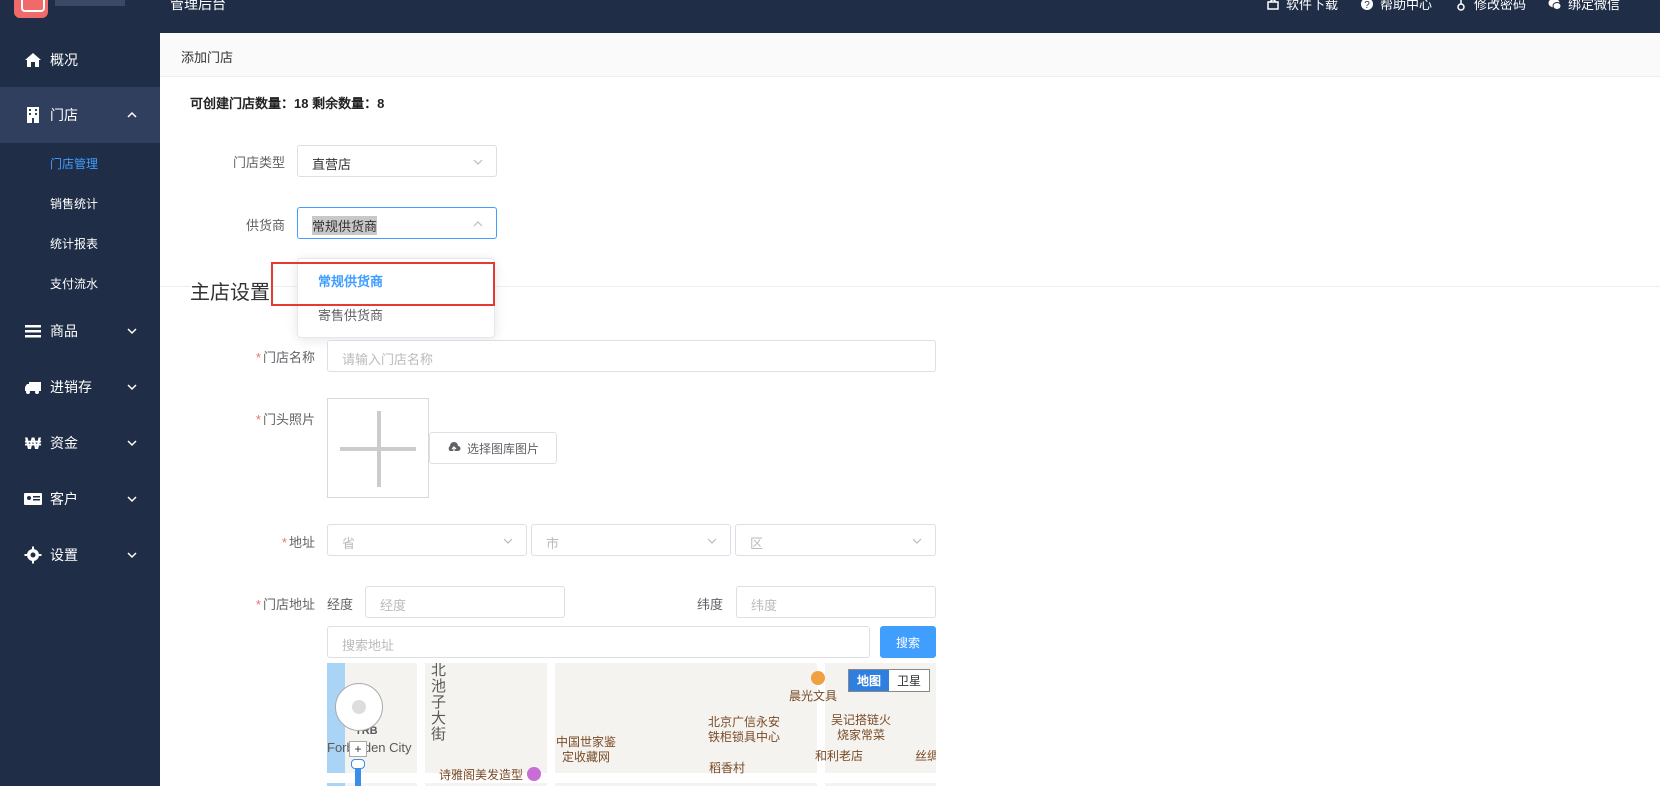  Describe the element at coordinates (198, 6) in the screenshot. I see `app-title: 管理后台` at that location.